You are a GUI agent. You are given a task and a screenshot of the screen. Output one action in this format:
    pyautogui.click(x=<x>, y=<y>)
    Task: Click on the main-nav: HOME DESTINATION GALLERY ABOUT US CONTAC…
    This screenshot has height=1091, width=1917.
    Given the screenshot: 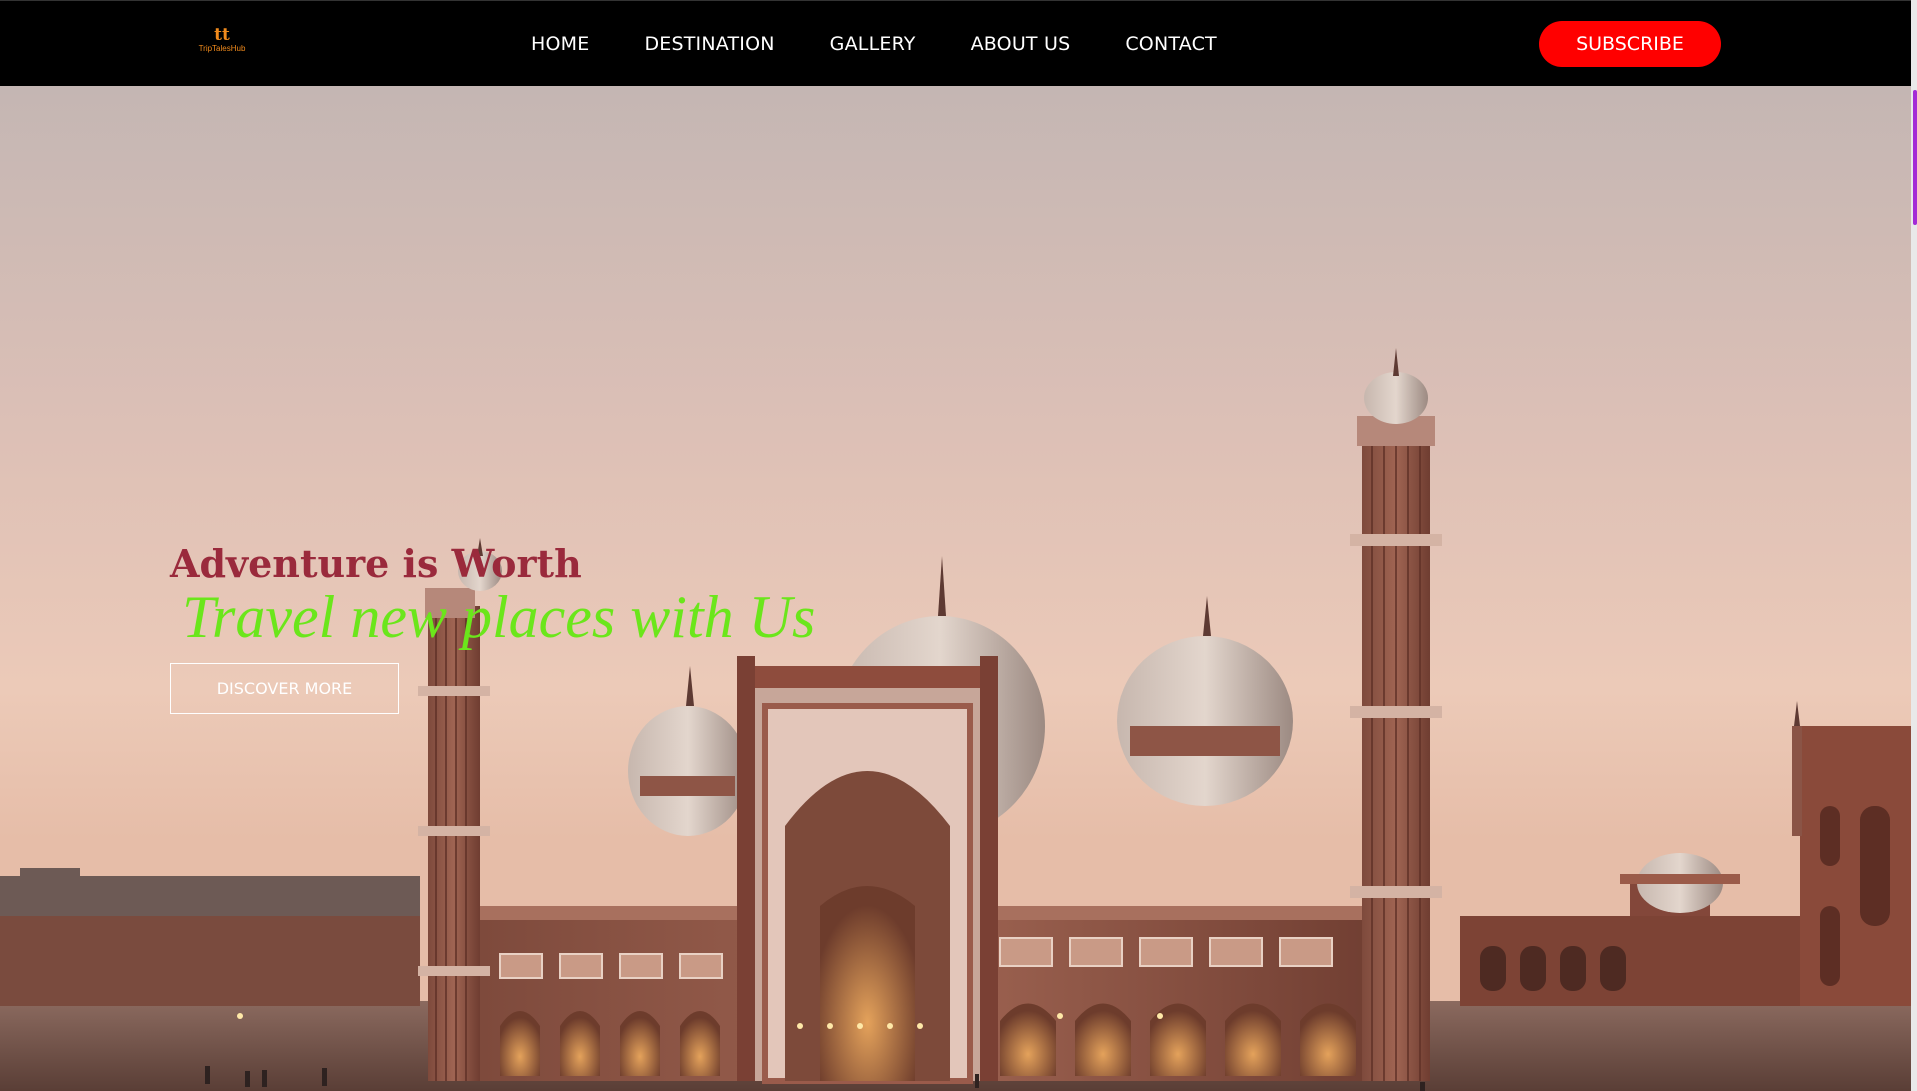 What is the action you would take?
    pyautogui.click(x=901, y=44)
    